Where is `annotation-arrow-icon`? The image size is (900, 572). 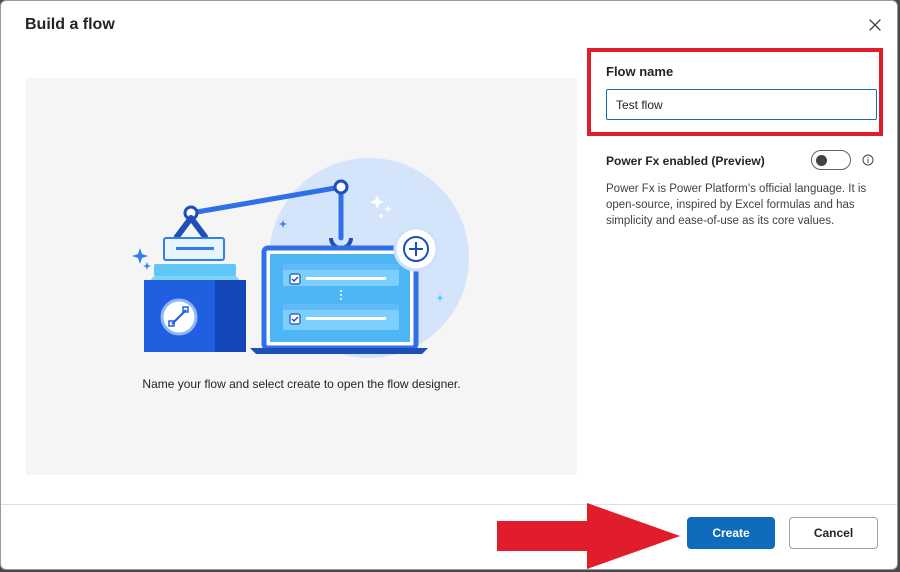
annotation-arrow-icon is located at coordinates (588, 536).